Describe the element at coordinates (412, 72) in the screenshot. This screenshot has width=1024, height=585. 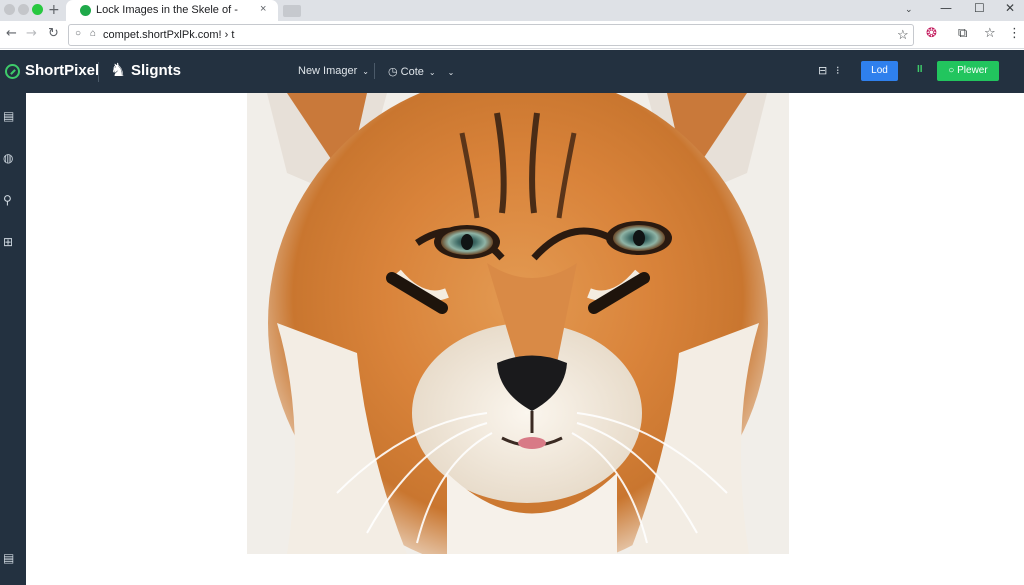
I see `cote-label: Cote` at that location.